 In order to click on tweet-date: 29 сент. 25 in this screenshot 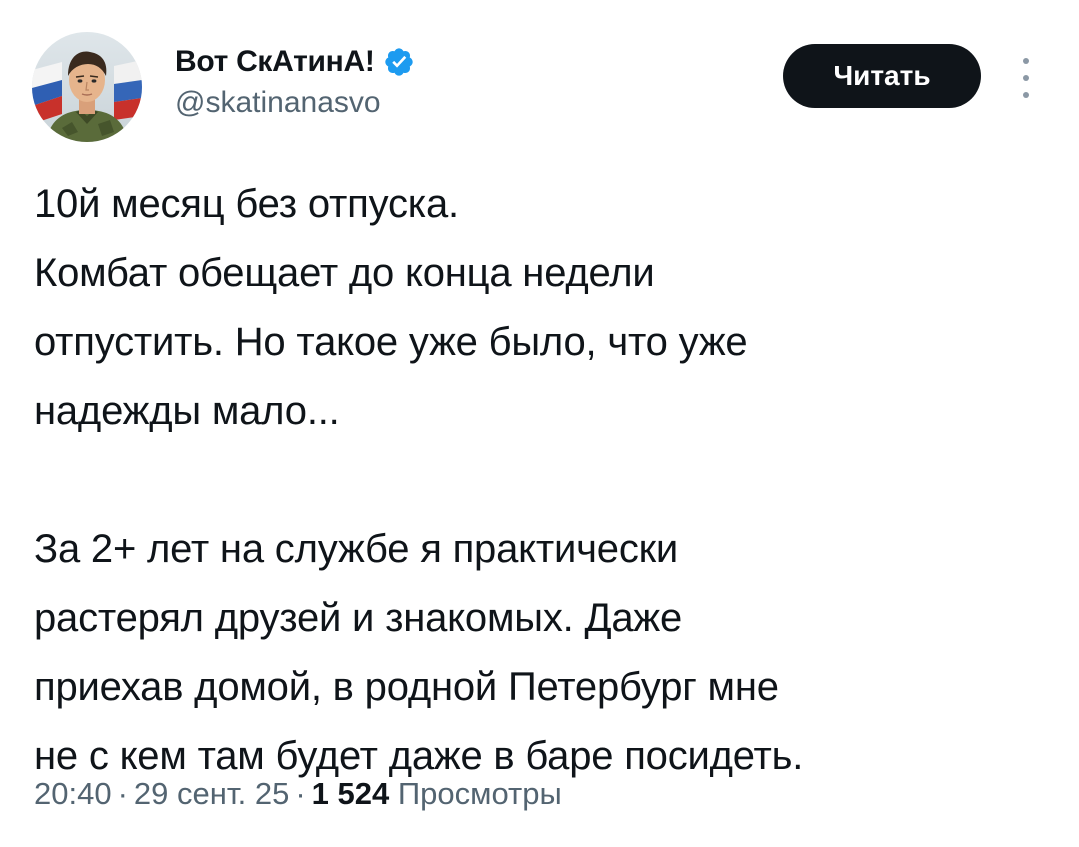, I will do `click(211, 793)`.